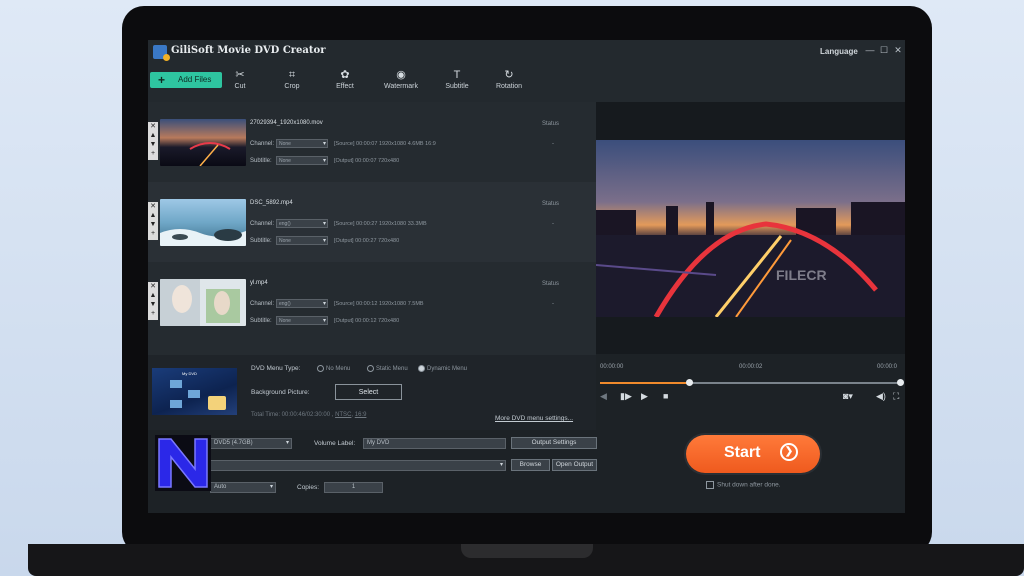 The height and width of the screenshot is (576, 1024). Describe the element at coordinates (368, 392) in the screenshot. I see `select-background-button: Select` at that location.